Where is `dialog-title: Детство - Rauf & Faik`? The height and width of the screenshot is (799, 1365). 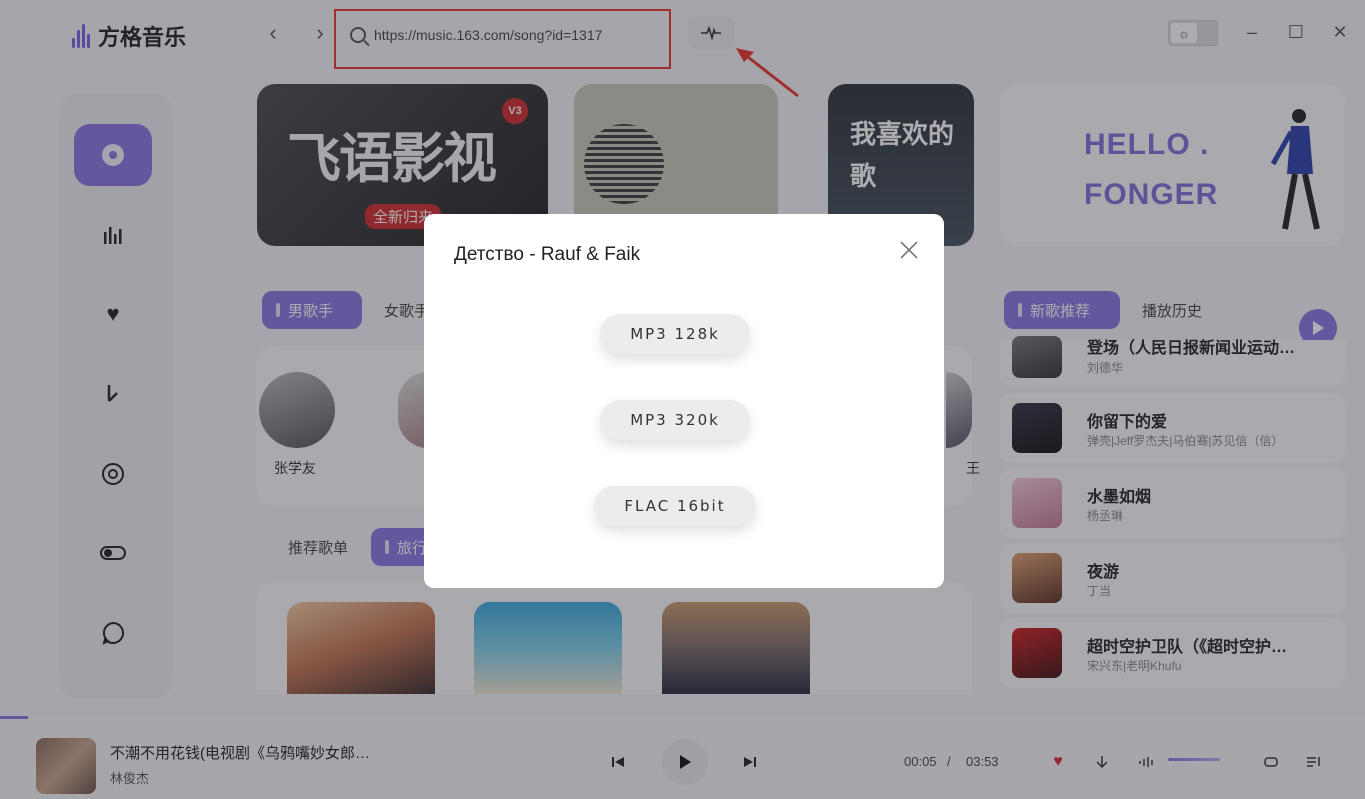
dialog-title: Детство - Rauf & Faik is located at coordinates (547, 254).